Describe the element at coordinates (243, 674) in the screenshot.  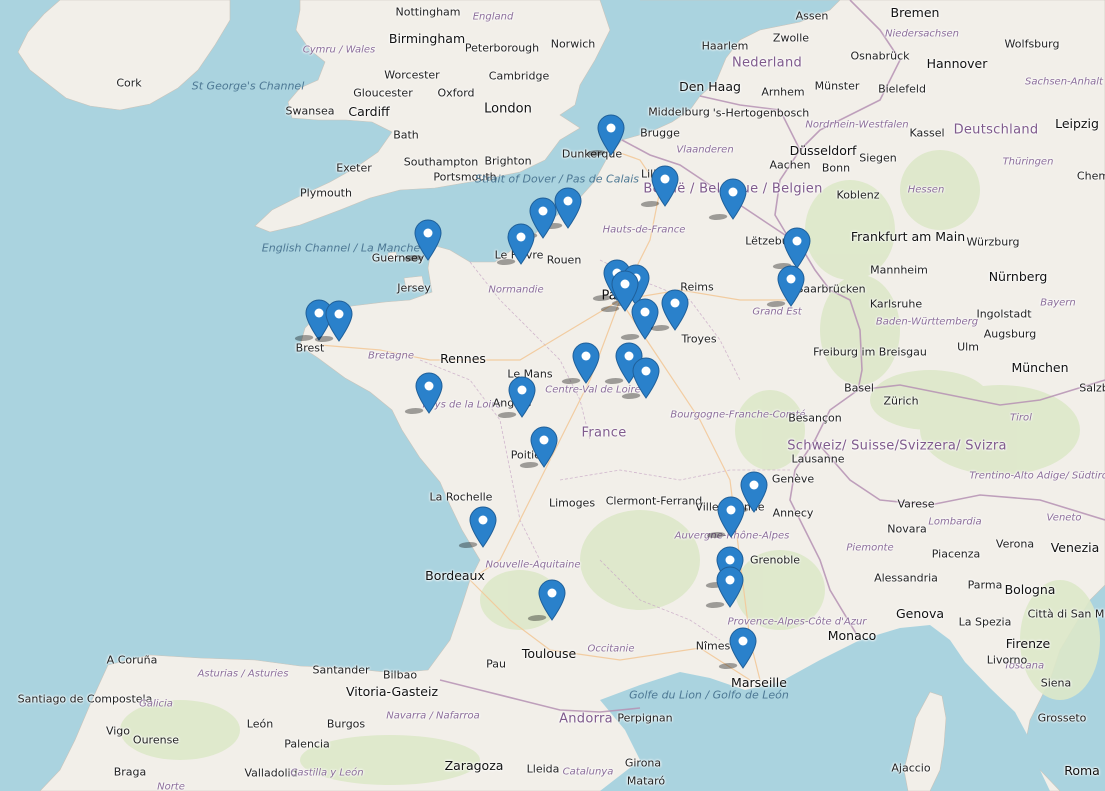
I see `map-label: Asturias / Asturies` at that location.